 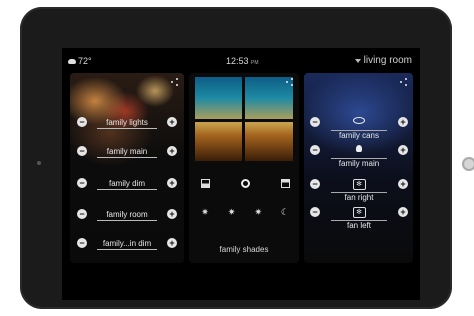 I want to click on light-label: family room, so click(x=127, y=215).